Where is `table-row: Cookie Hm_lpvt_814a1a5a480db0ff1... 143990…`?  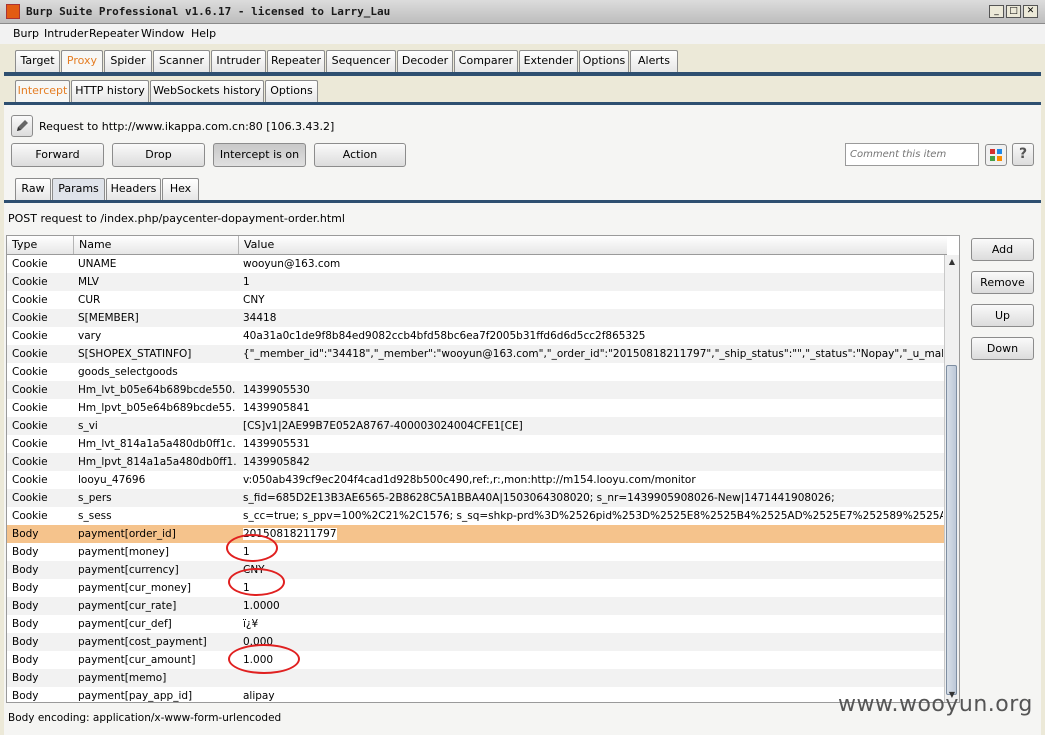
table-row: Cookie Hm_lpvt_814a1a5a480db0ff1... 143990… is located at coordinates (476, 462).